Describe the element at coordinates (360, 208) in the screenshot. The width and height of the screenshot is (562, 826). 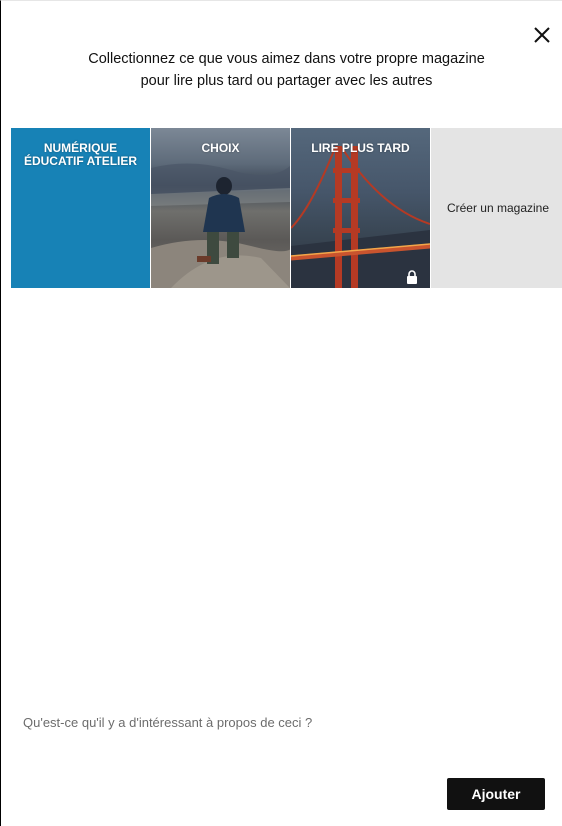
I see `magazine-tile-lire-plus-tard: LIRE PLUS TARD` at that location.